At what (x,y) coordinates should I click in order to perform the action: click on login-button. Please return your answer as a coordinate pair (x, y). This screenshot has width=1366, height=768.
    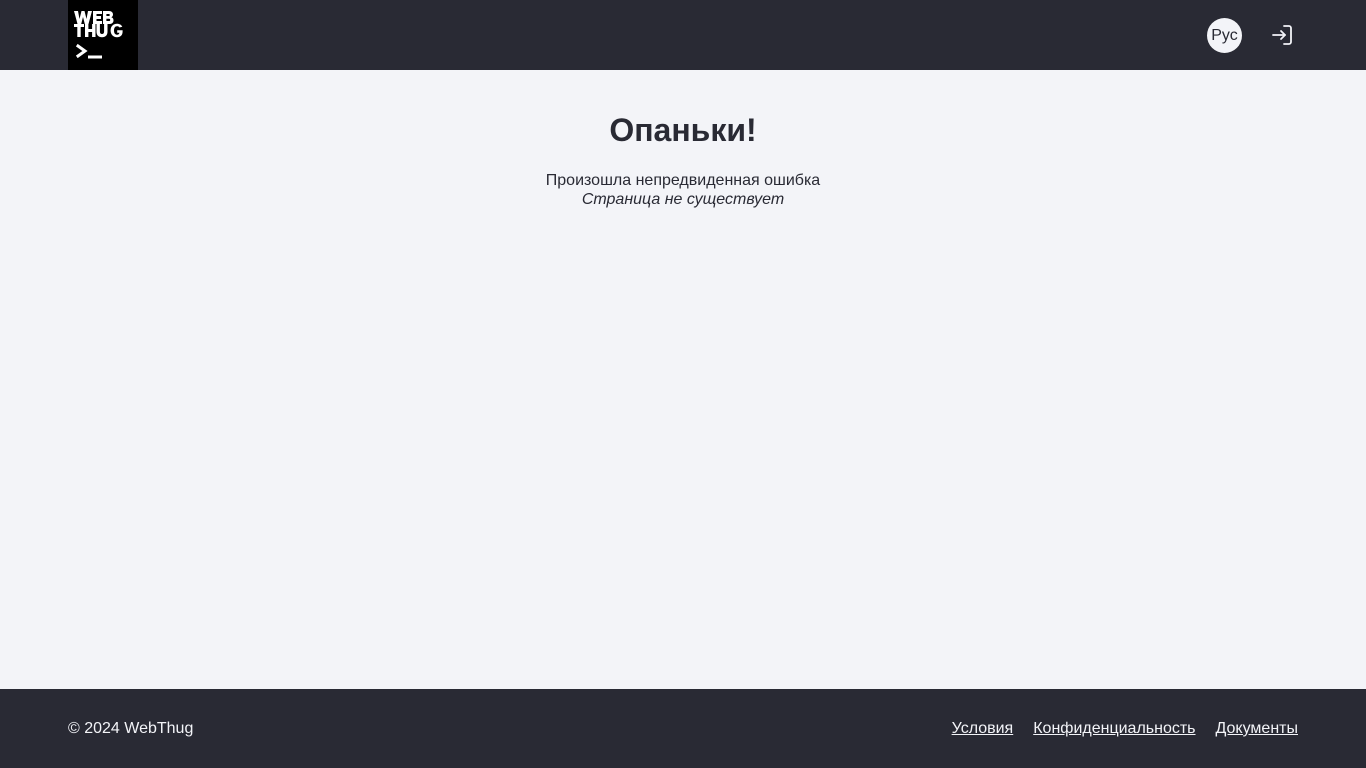
    Looking at the image, I should click on (1282, 35).